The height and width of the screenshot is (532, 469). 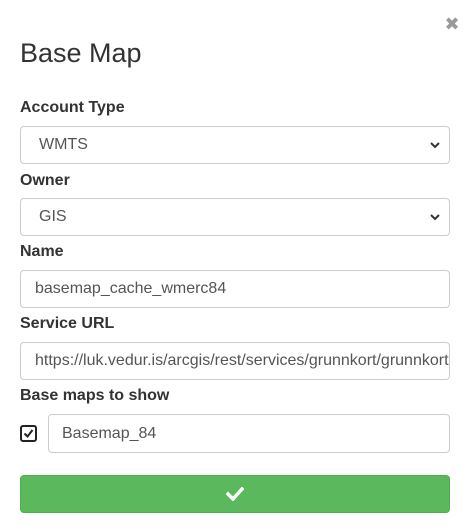 I want to click on account-type-label: Account Type, so click(x=72, y=107).